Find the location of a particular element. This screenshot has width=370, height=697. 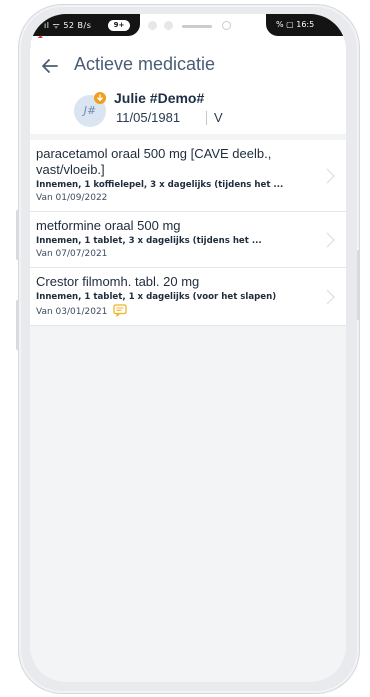

download-badge-icon is located at coordinates (100, 98).